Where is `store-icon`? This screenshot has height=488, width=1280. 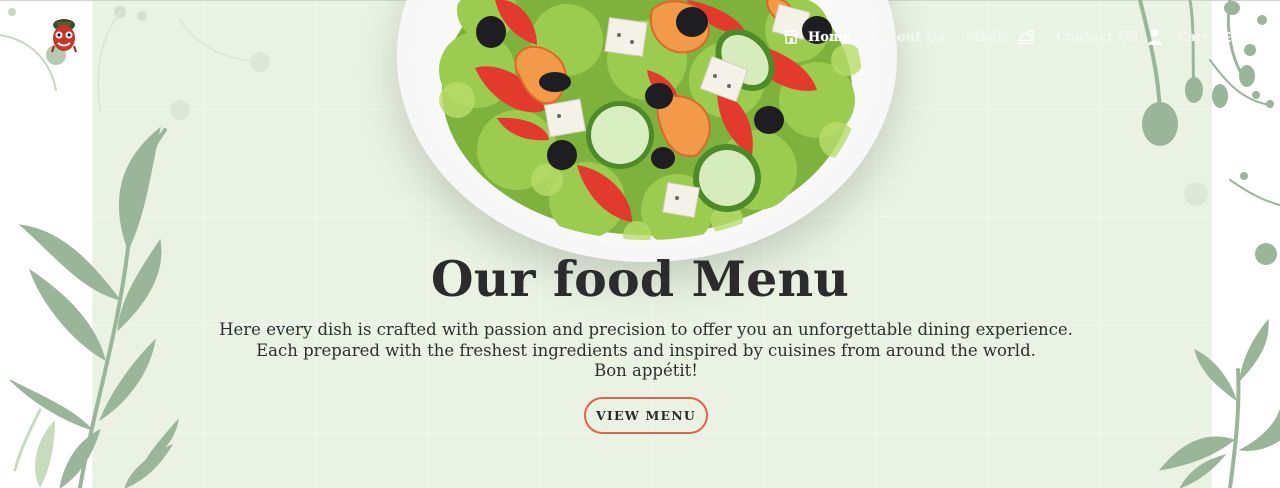
store-icon is located at coordinates (791, 37).